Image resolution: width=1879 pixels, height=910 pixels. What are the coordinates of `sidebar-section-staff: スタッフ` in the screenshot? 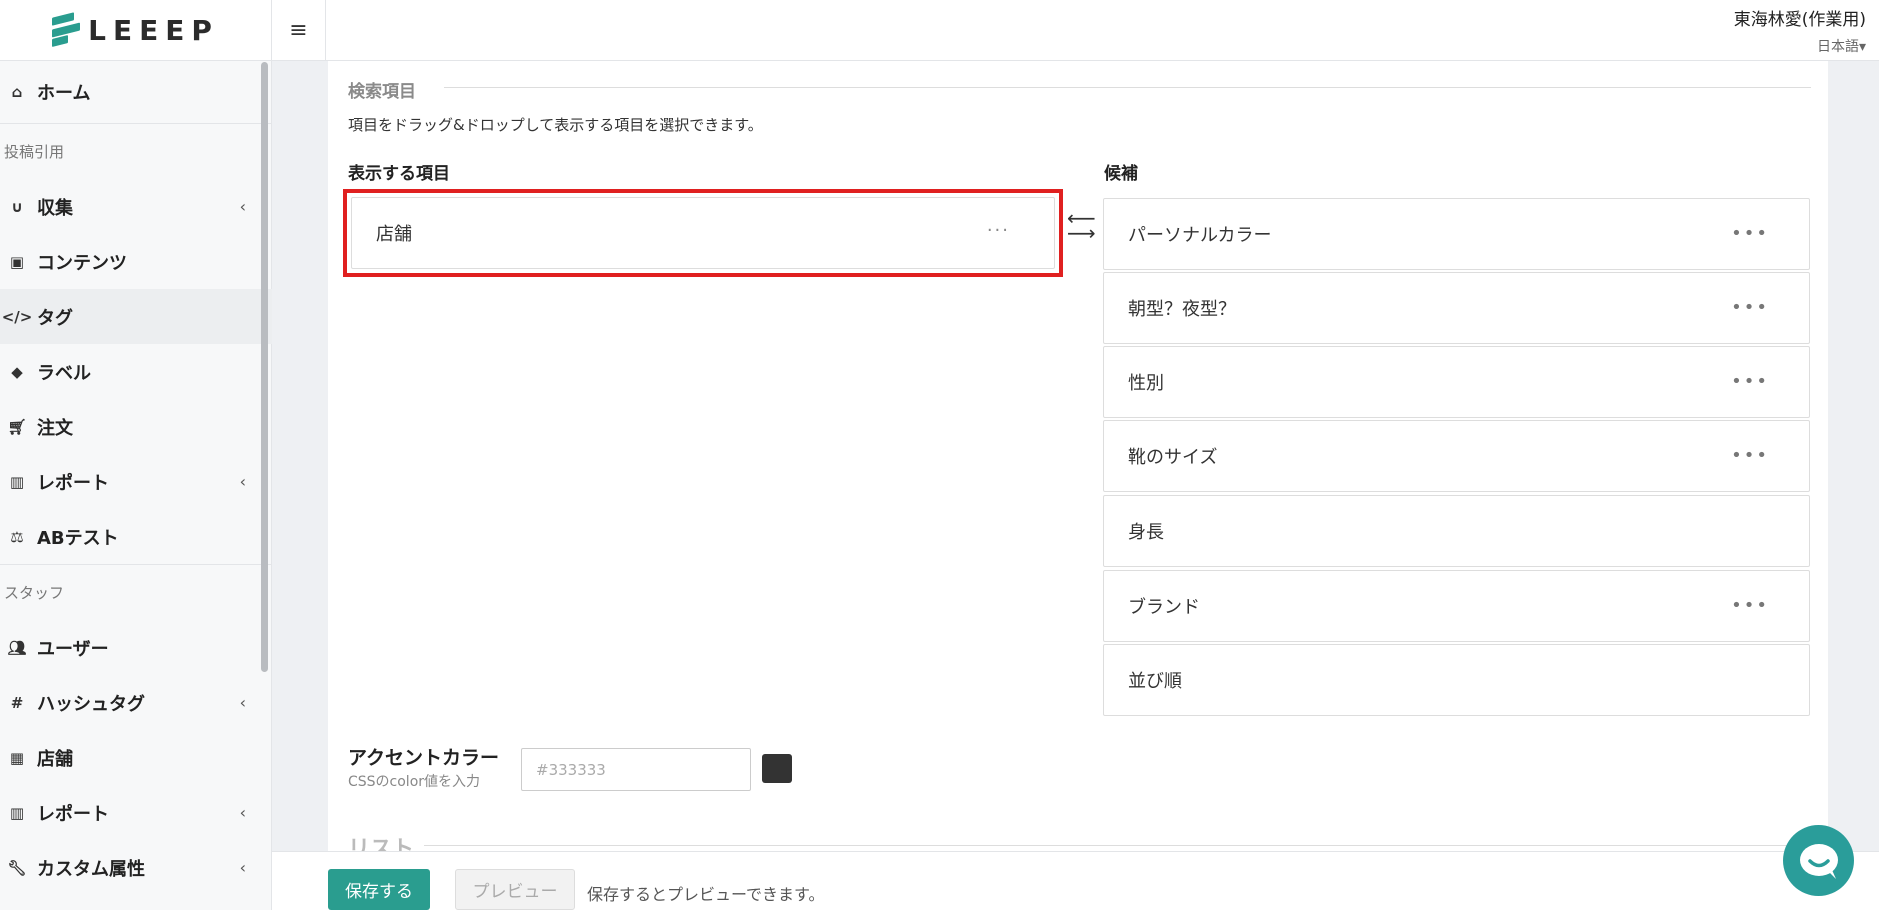 It's located at (136, 592).